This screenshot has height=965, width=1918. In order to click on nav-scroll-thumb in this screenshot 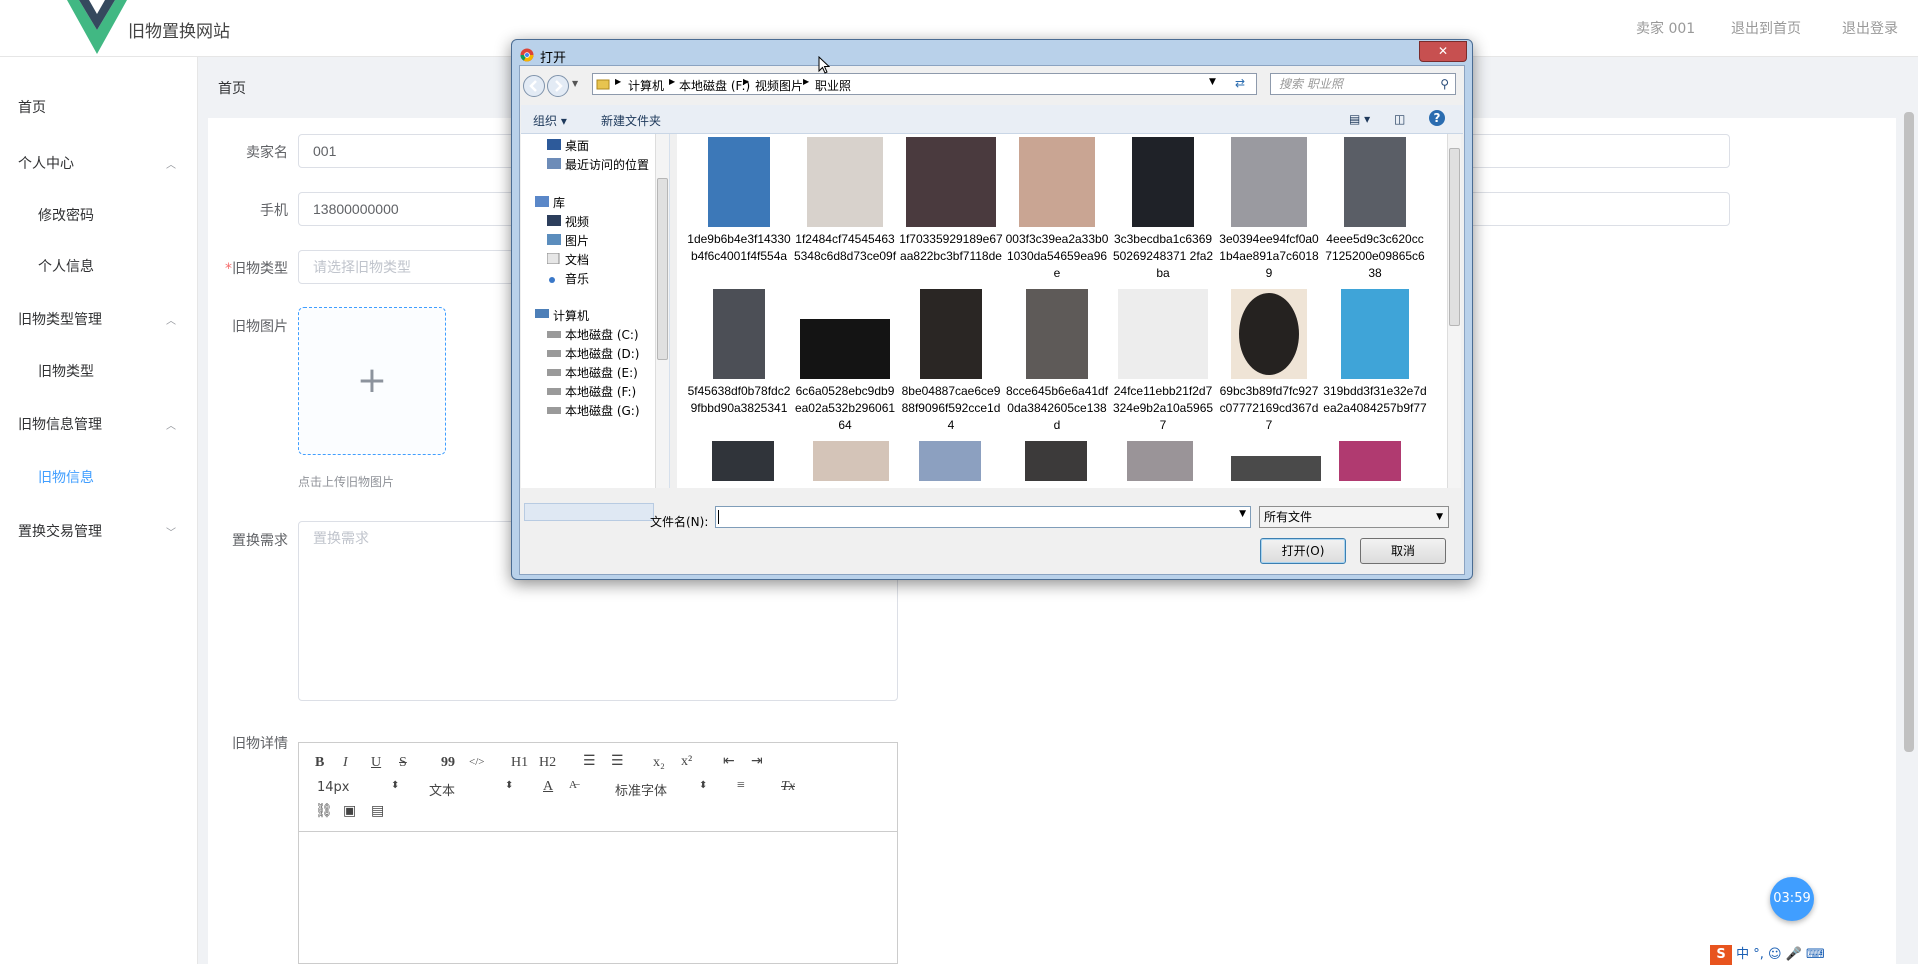, I will do `click(662, 269)`.